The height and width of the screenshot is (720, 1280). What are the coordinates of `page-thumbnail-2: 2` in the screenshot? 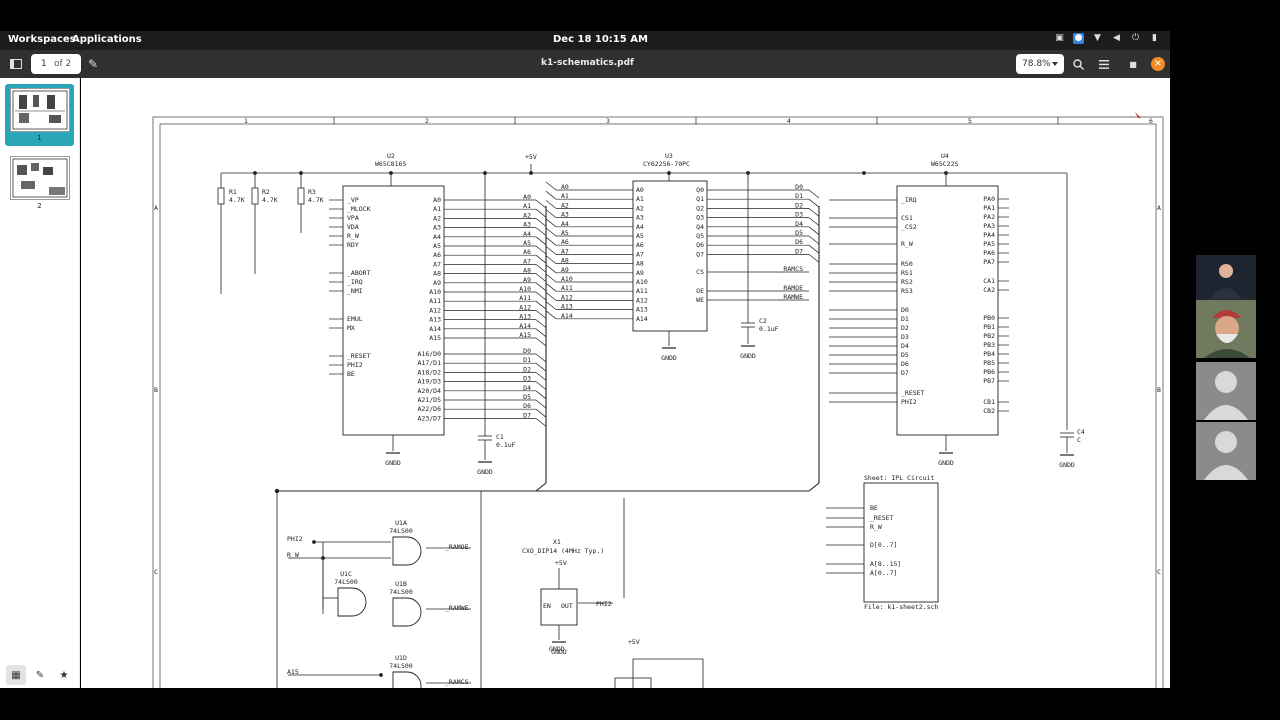 It's located at (39, 183).